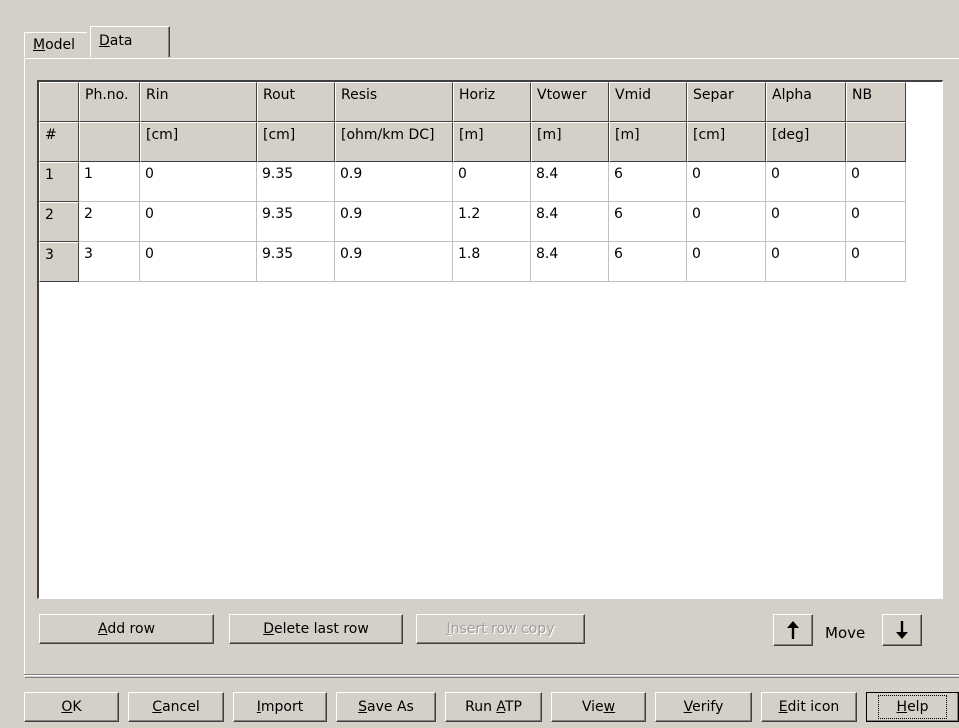  Describe the element at coordinates (55, 44) in the screenshot. I see `tab-model: Model` at that location.